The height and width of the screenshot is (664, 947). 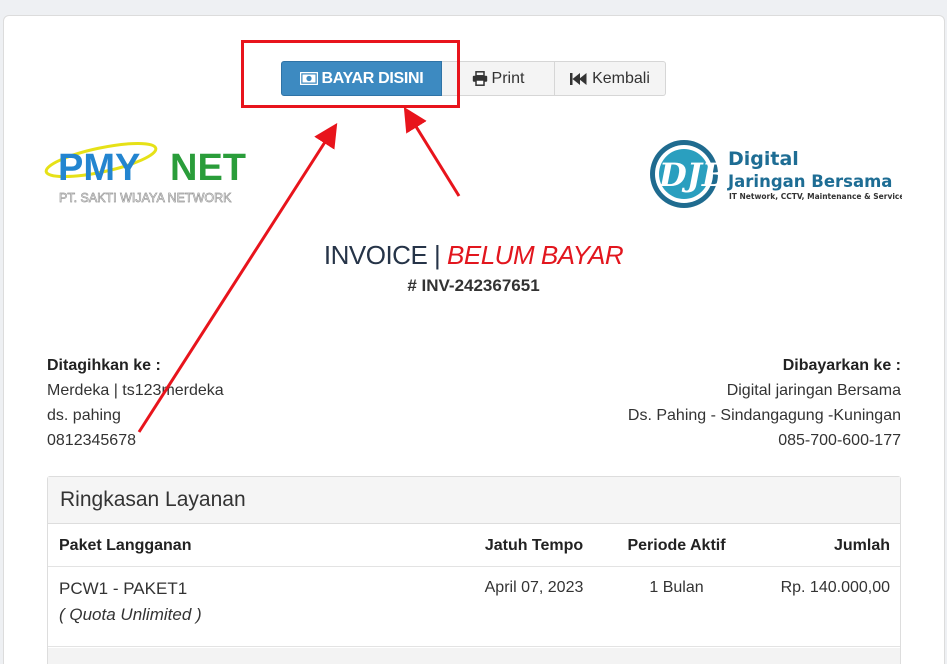 I want to click on invoice-number: # INV-242367651, so click(x=473, y=285).